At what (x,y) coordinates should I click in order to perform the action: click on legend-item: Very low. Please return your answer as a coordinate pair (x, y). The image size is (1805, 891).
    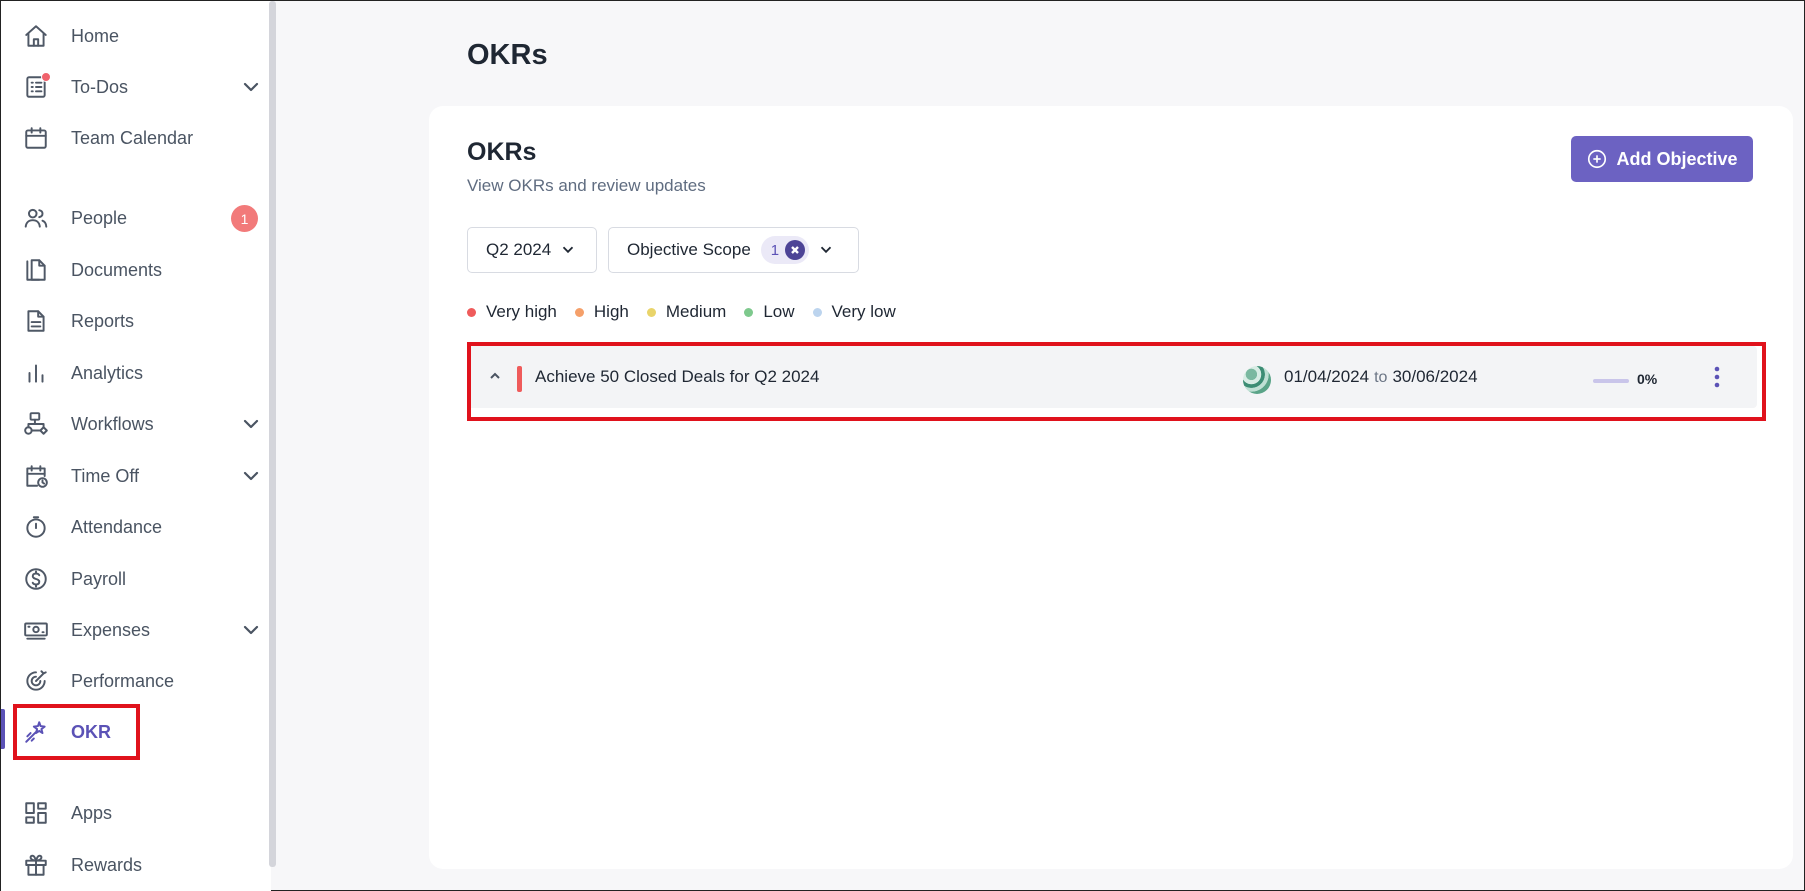
    Looking at the image, I should click on (854, 312).